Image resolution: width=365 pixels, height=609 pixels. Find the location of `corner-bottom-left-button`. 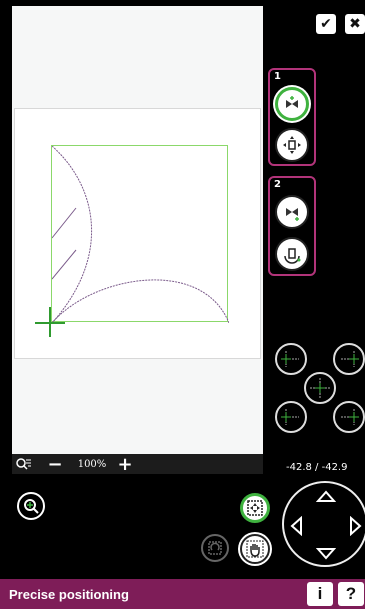

corner-bottom-left-button is located at coordinates (291, 417).